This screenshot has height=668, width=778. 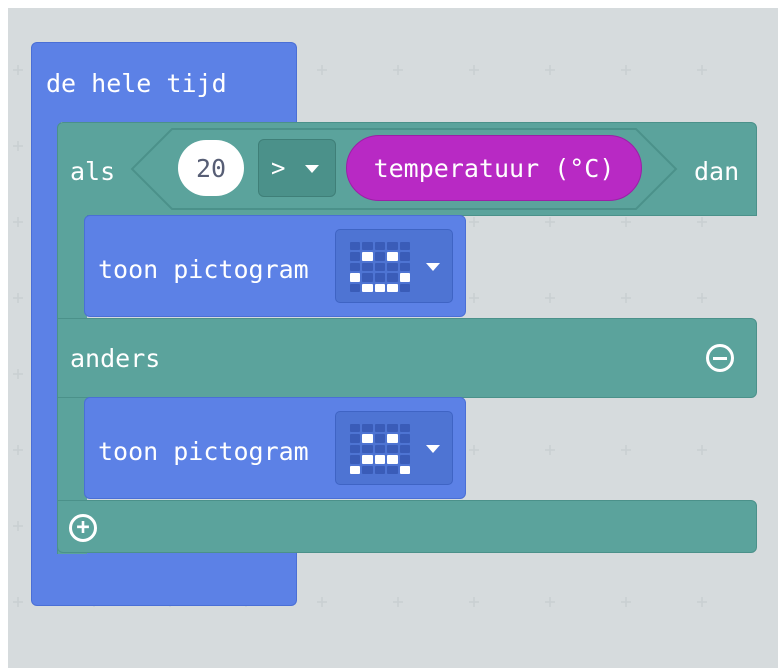 I want to click on plus-circle-icon: +, so click(x=83, y=528).